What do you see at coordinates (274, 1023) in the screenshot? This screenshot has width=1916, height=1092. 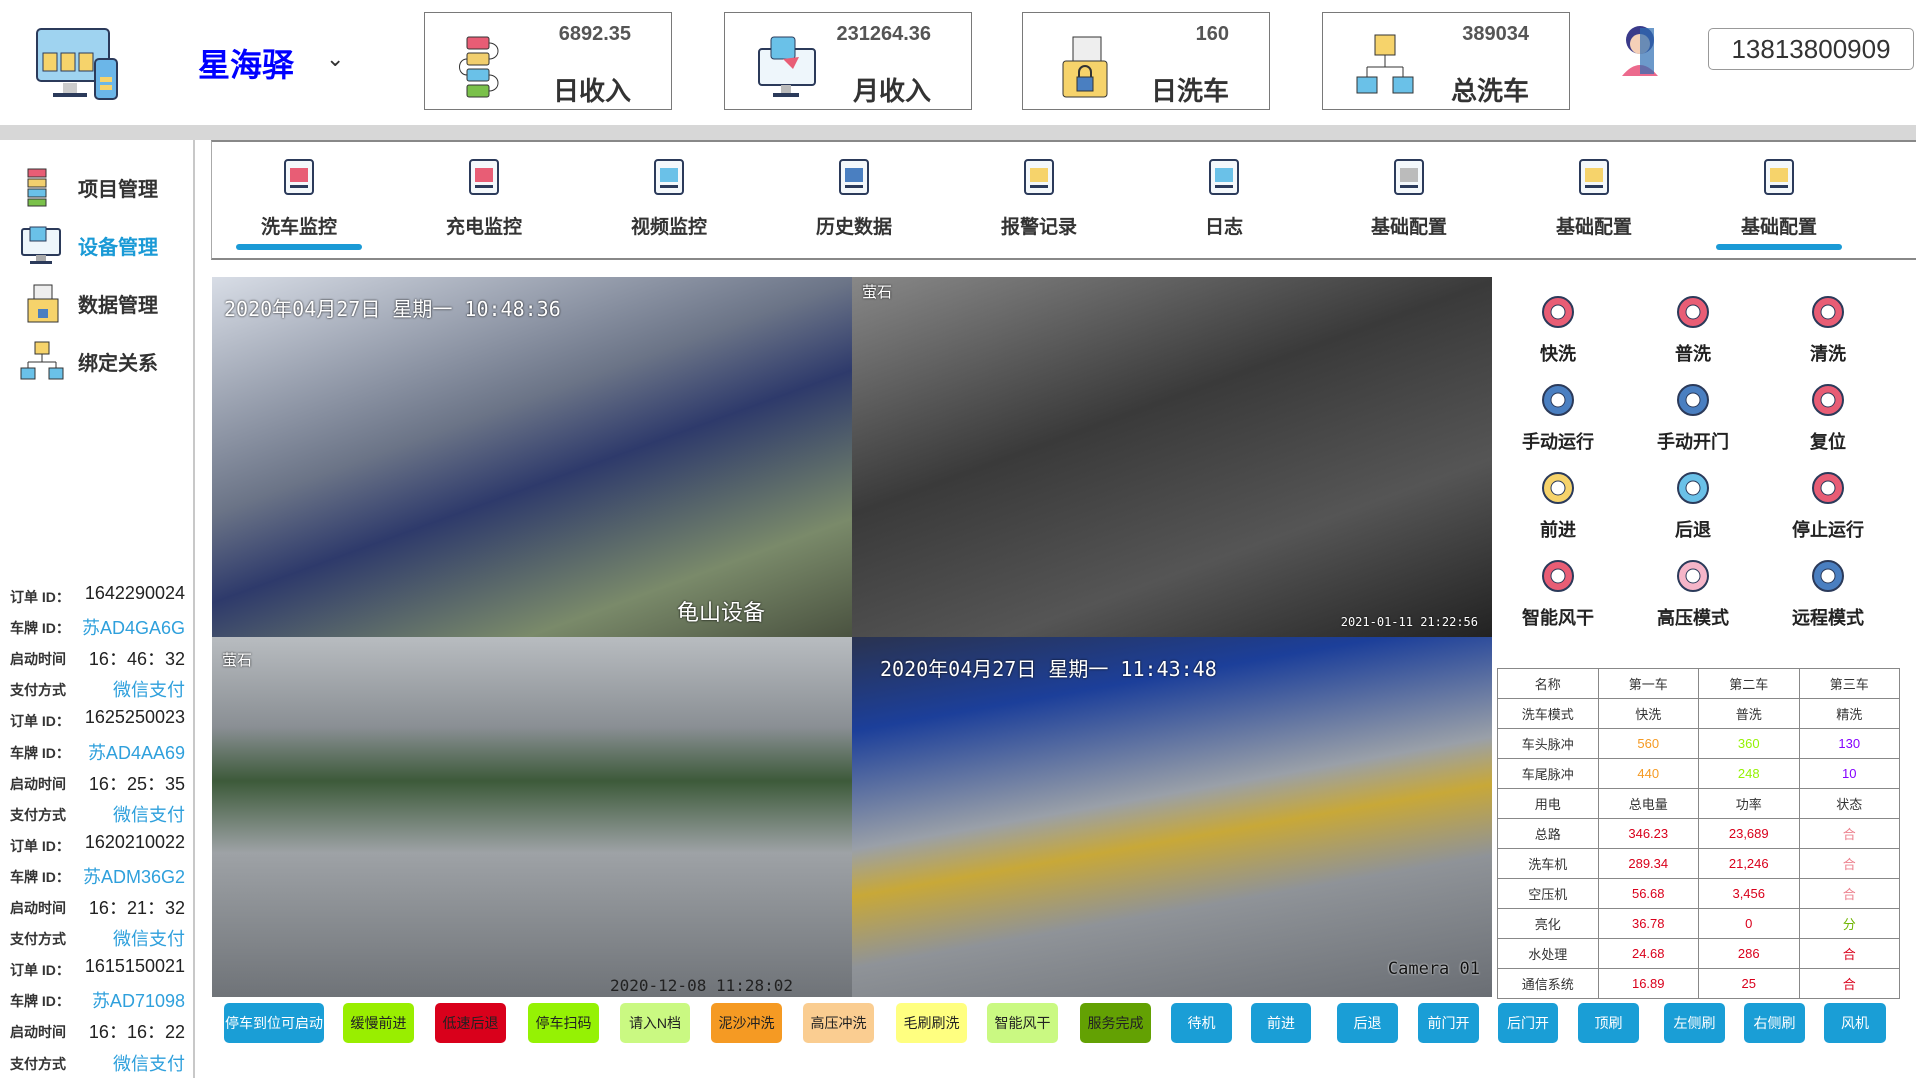 I see `action-button-0: 停车到位可启动` at bounding box center [274, 1023].